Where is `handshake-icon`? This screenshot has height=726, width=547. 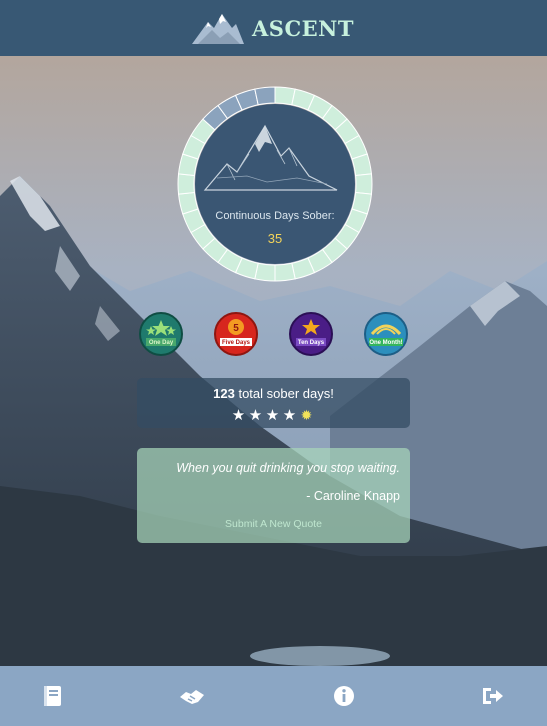
handshake-icon is located at coordinates (192, 697).